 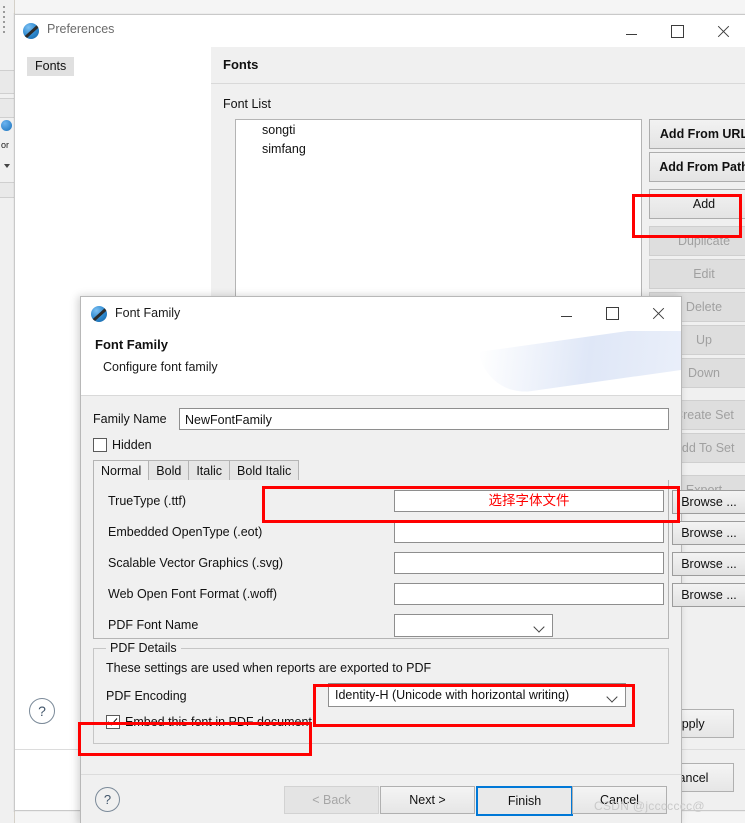 I want to click on tab-bold: Bold, so click(x=169, y=470).